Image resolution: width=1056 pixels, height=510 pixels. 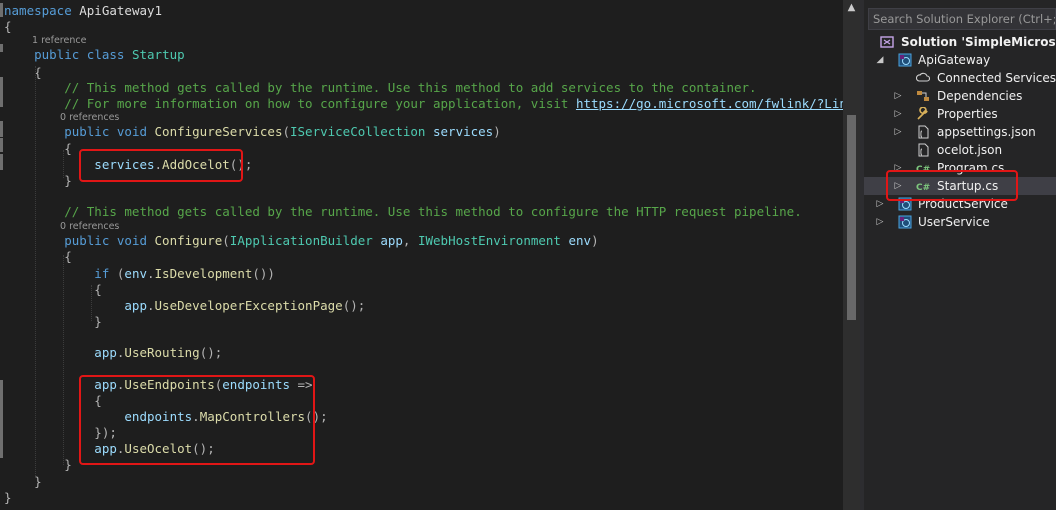 What do you see at coordinates (851, 10) in the screenshot?
I see `chevron-up-icon: ▲` at bounding box center [851, 10].